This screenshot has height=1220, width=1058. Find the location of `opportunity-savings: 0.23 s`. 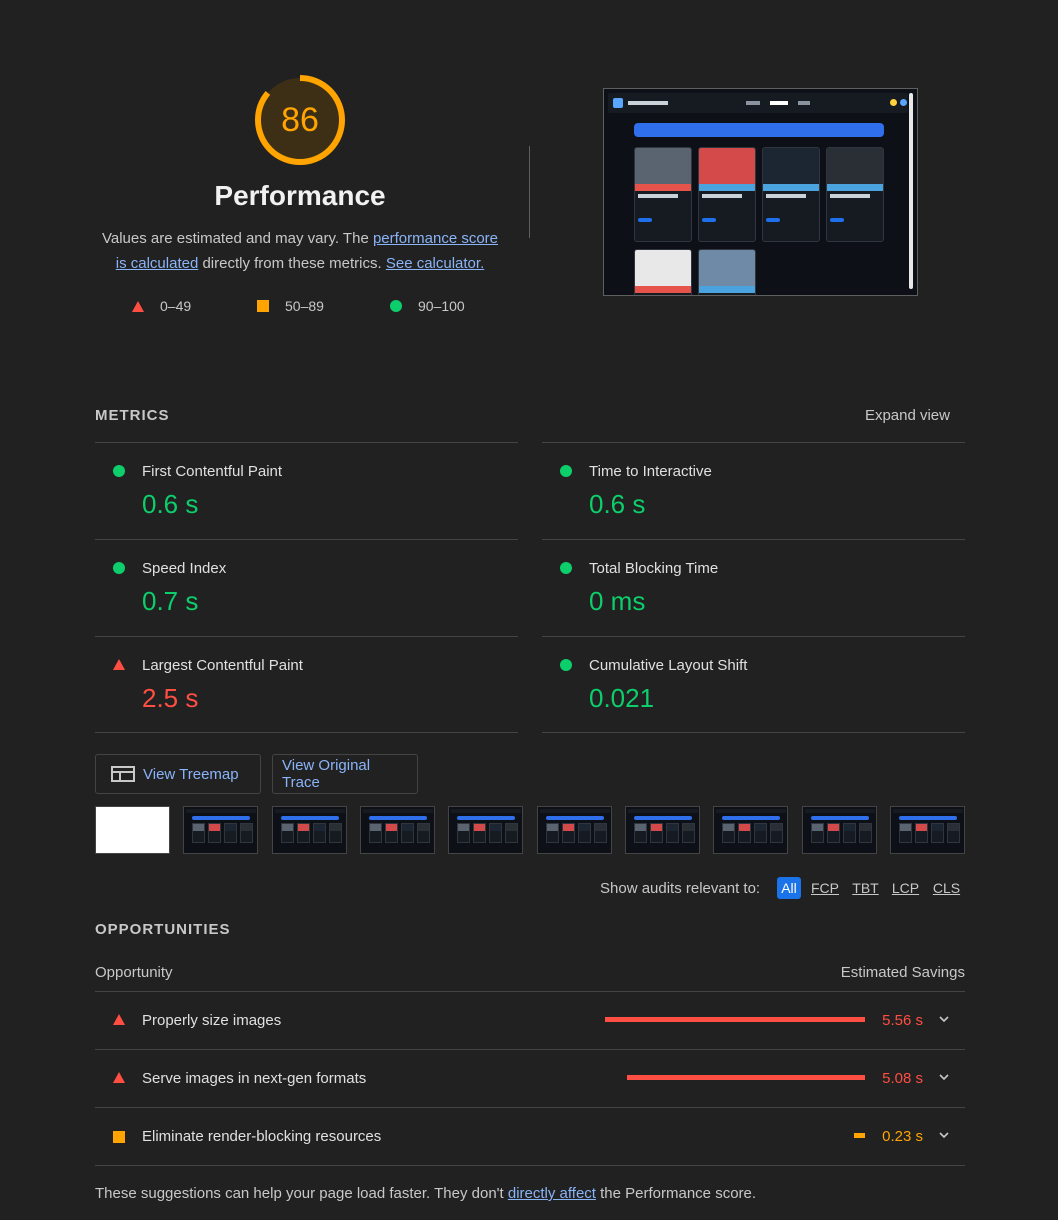

opportunity-savings: 0.23 s is located at coordinates (902, 1136).